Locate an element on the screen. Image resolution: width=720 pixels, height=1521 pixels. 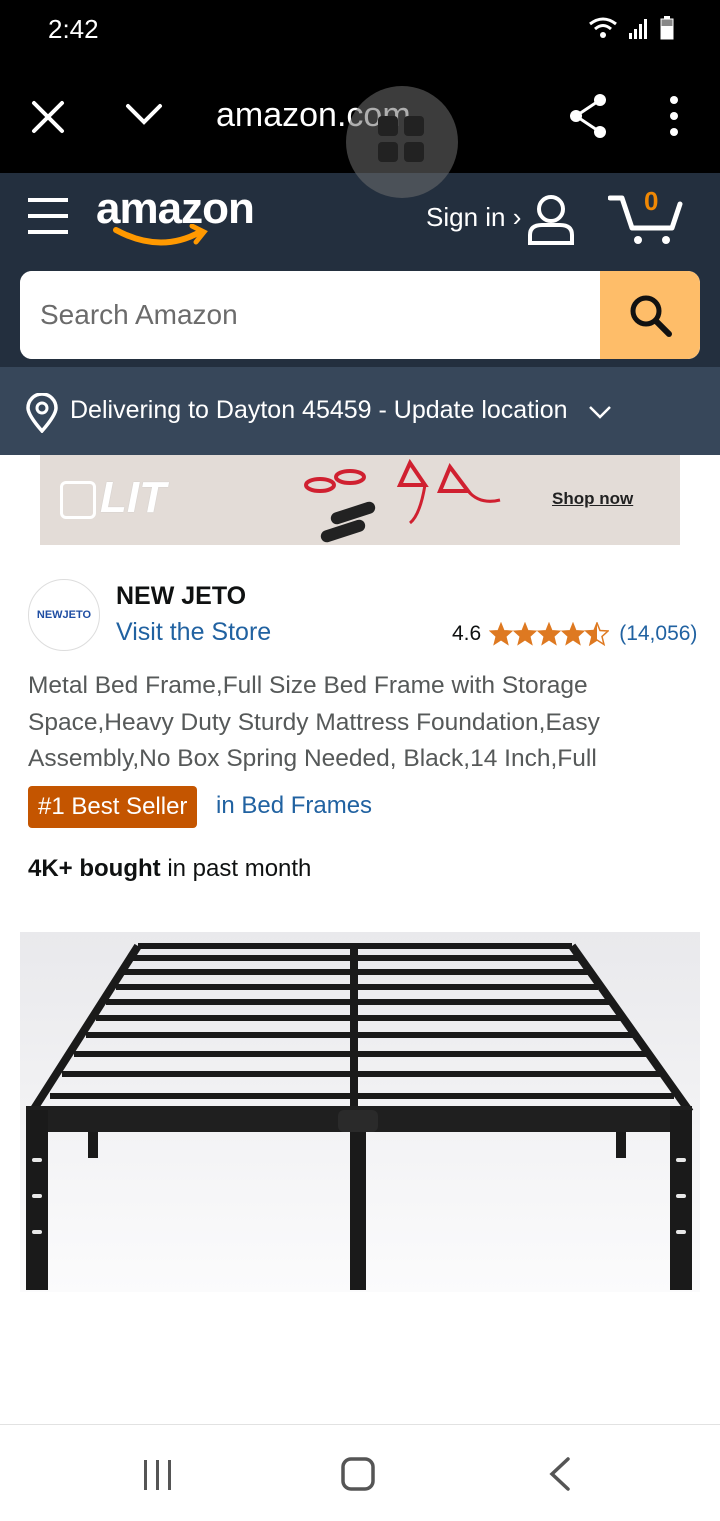
purchase-count-rest: in past month is located at coordinates (236, 868).